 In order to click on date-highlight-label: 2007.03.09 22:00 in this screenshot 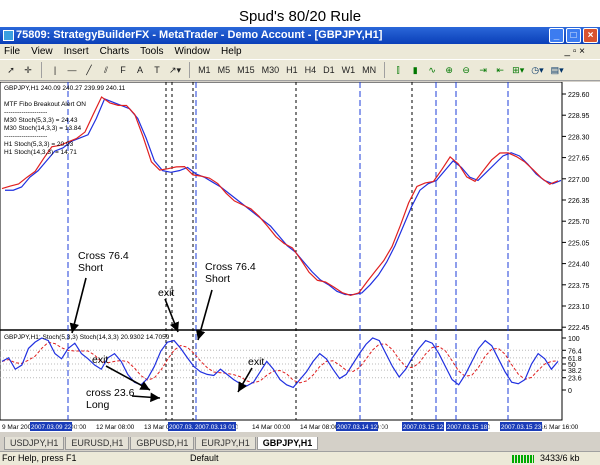, I will do `click(56, 427)`.